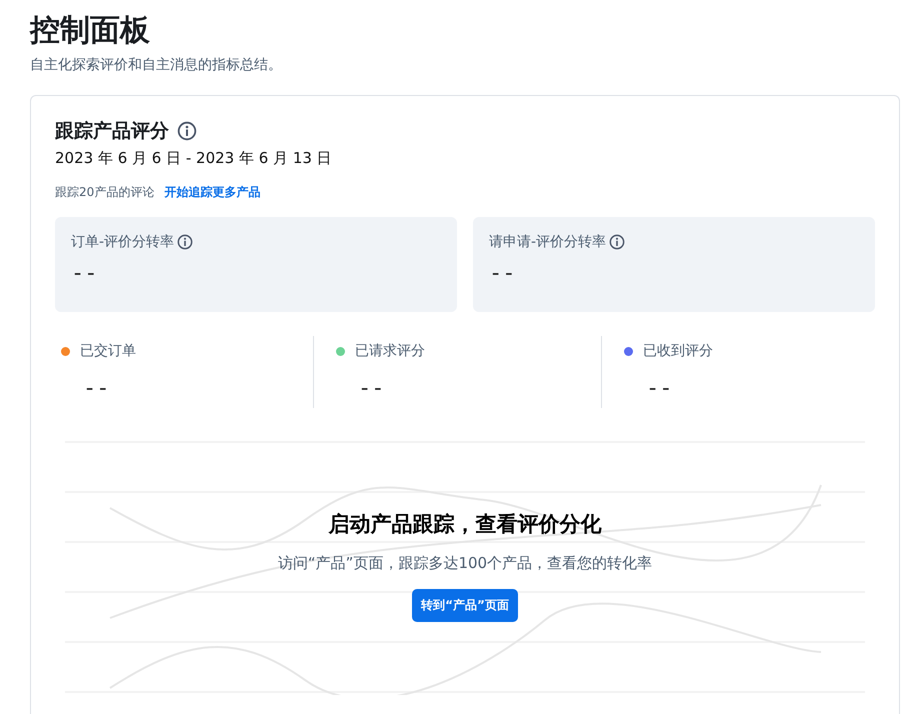  What do you see at coordinates (90, 31) in the screenshot?
I see `page-title: 控制面板` at bounding box center [90, 31].